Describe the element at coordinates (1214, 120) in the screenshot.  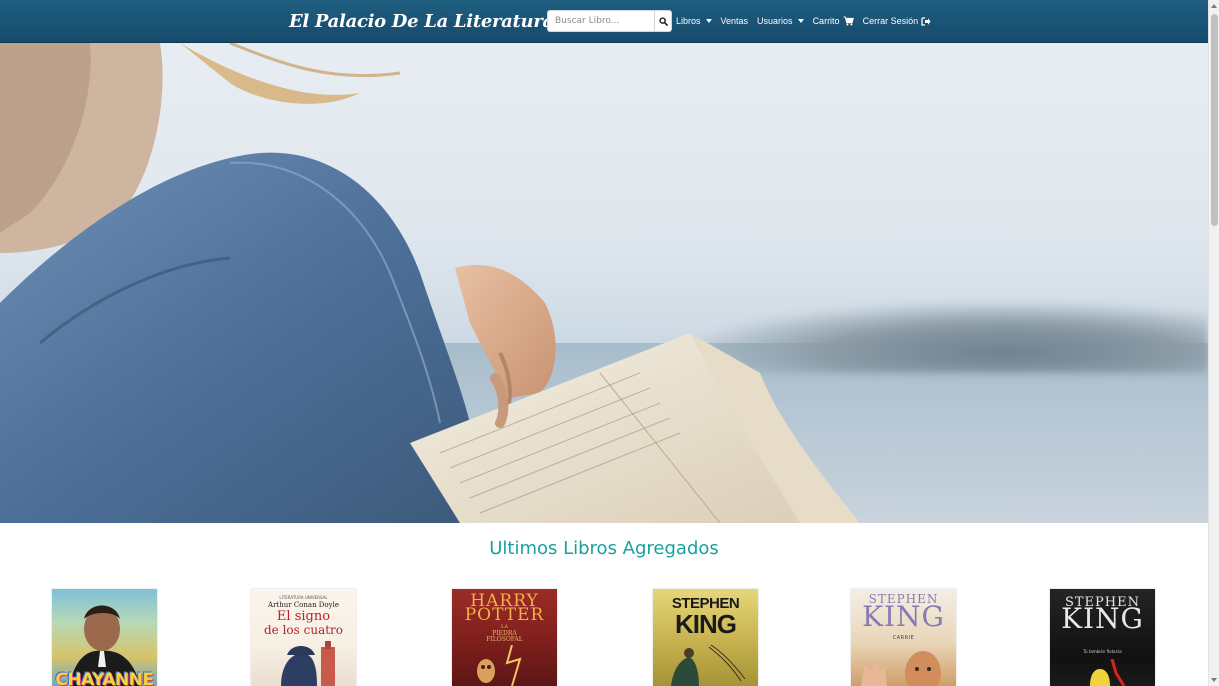
I see `scrollbar-thumb` at that location.